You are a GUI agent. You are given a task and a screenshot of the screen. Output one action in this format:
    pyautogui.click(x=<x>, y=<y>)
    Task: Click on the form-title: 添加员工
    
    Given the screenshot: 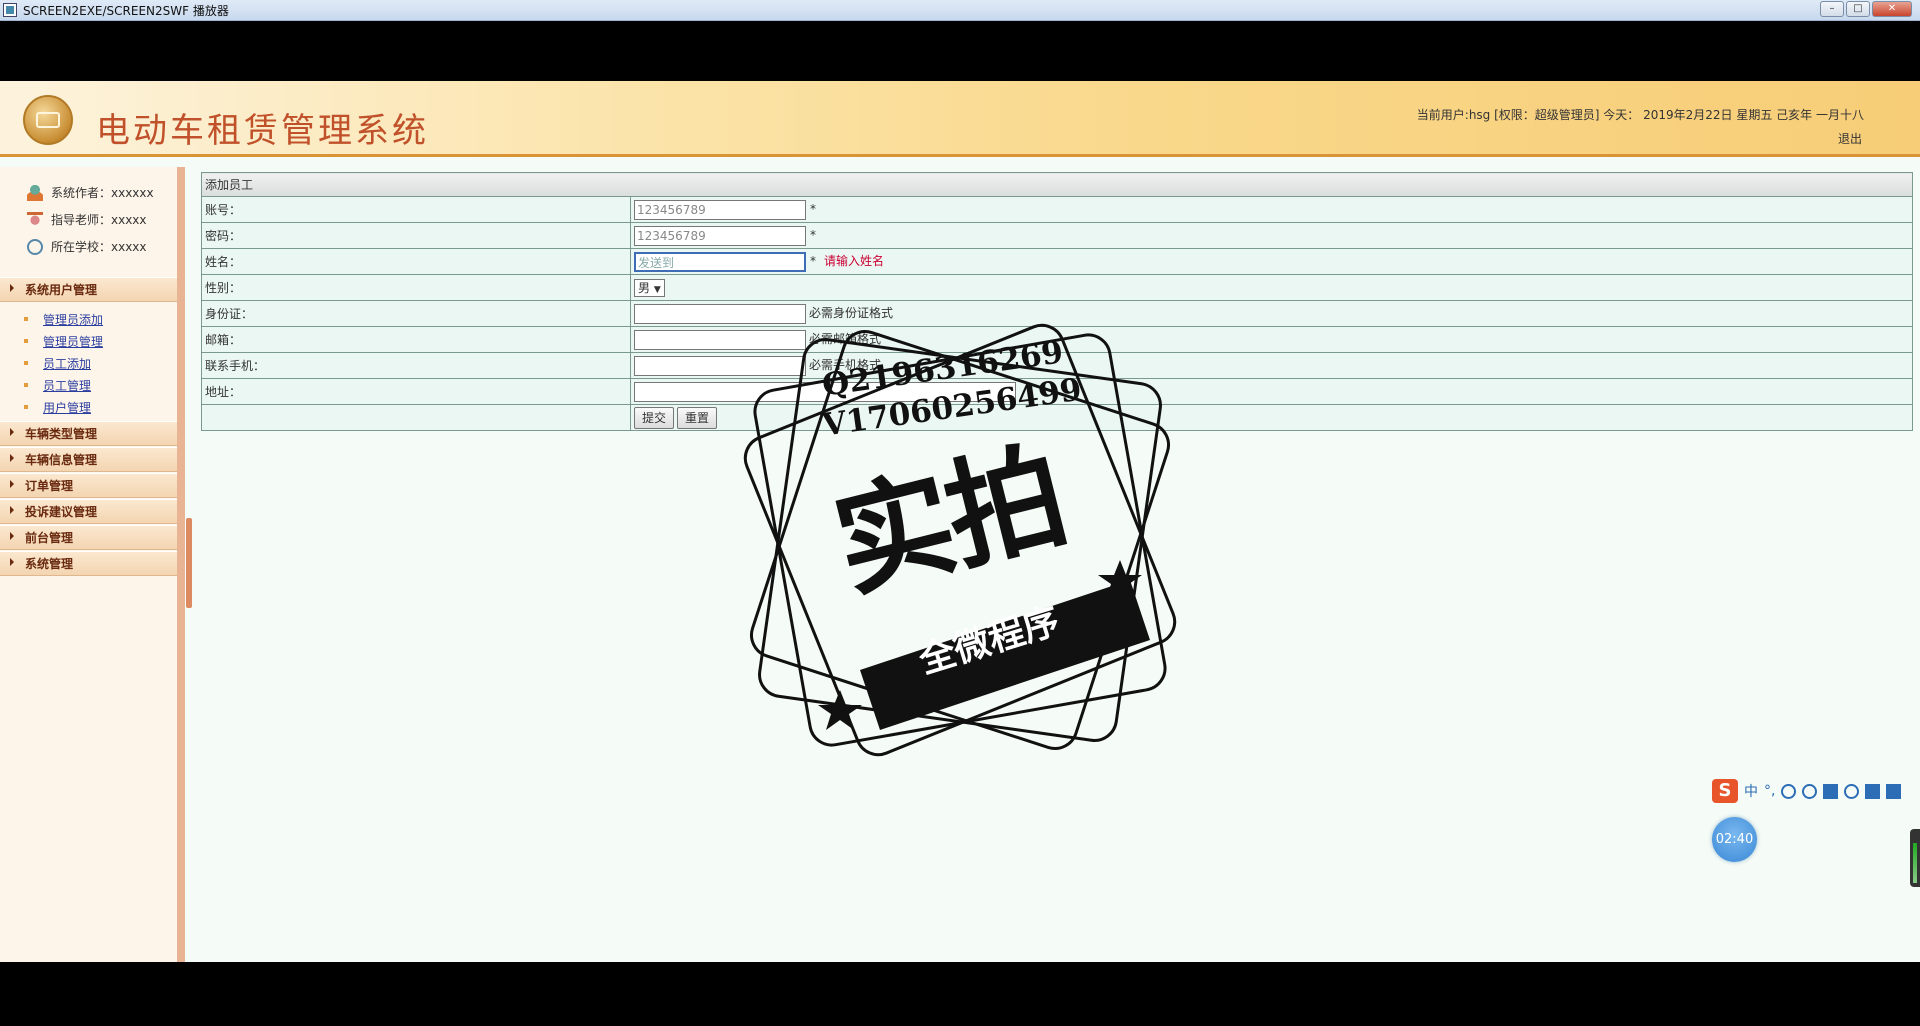 What is the action you would take?
    pyautogui.click(x=1057, y=184)
    